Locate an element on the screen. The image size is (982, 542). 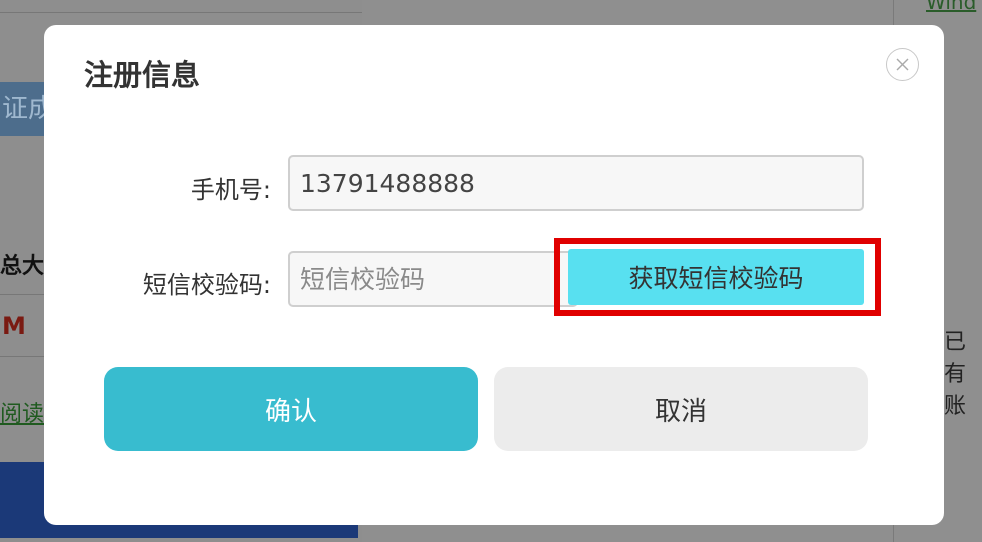
close-icon is located at coordinates (902, 64).